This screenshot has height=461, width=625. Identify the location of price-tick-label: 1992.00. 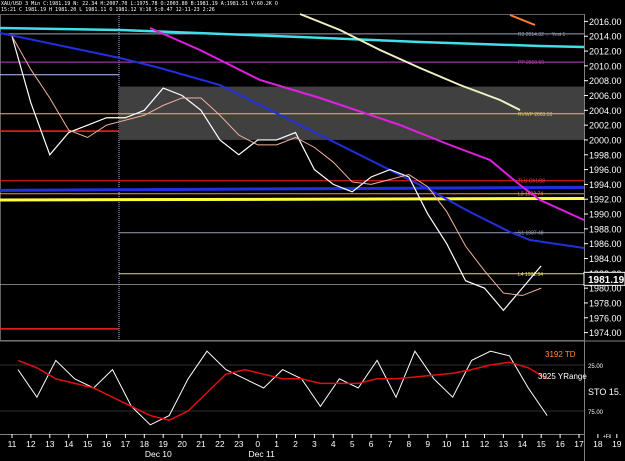
(605, 200).